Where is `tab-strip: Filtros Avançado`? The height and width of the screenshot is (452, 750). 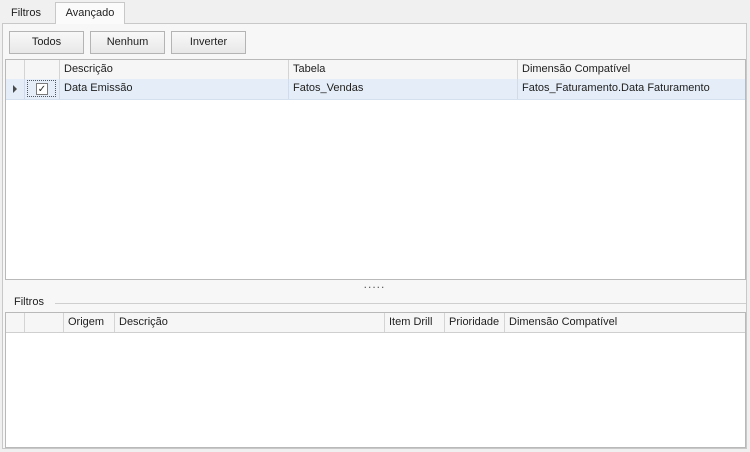
tab-strip: Filtros Avançado is located at coordinates (375, 12).